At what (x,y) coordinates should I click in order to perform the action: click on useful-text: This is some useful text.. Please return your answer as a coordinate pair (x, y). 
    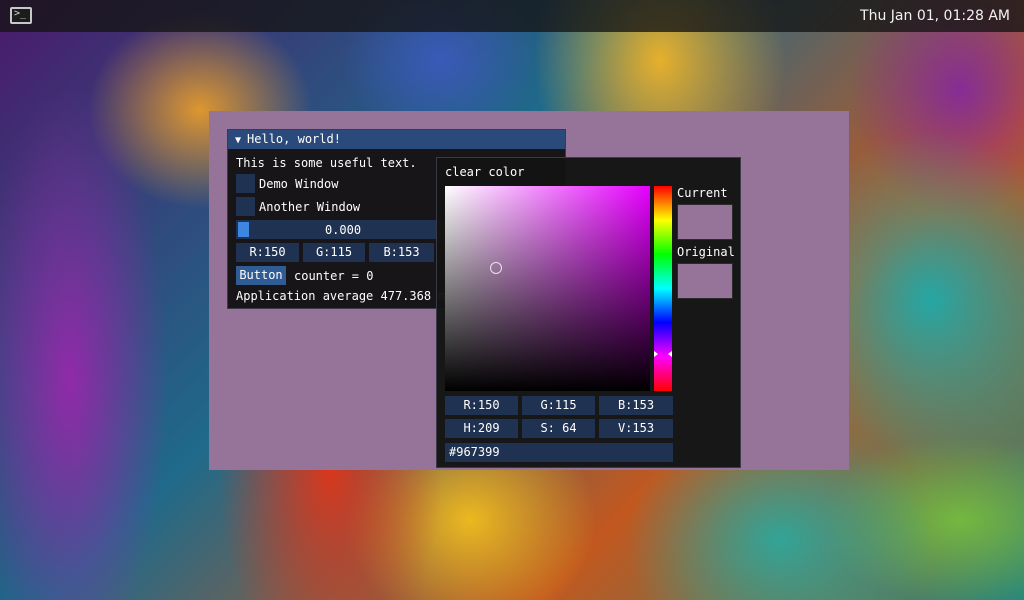
    Looking at the image, I should click on (326, 163).